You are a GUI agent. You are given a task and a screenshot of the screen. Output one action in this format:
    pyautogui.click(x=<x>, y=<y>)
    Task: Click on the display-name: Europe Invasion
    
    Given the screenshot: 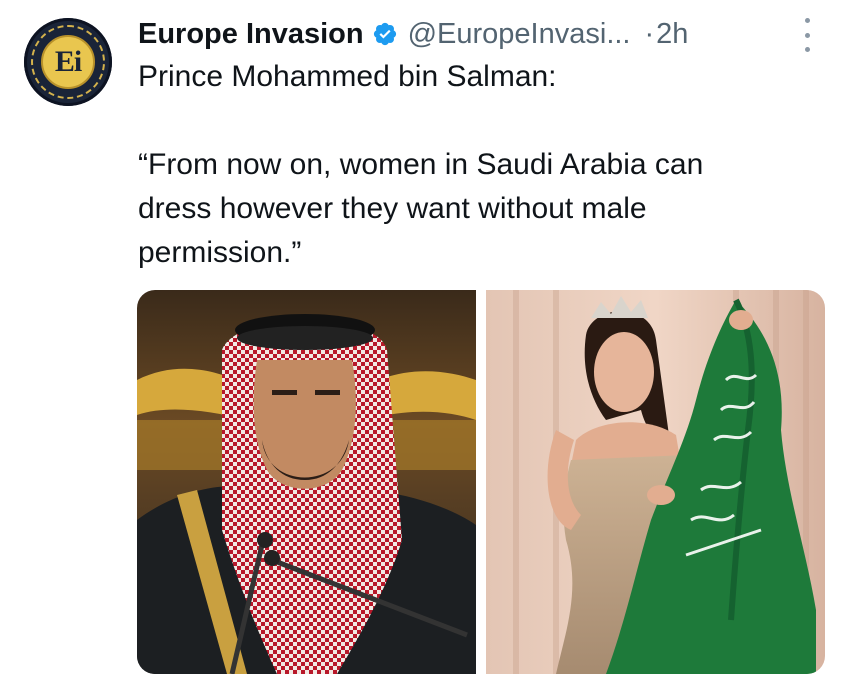 What is the action you would take?
    pyautogui.click(x=251, y=34)
    